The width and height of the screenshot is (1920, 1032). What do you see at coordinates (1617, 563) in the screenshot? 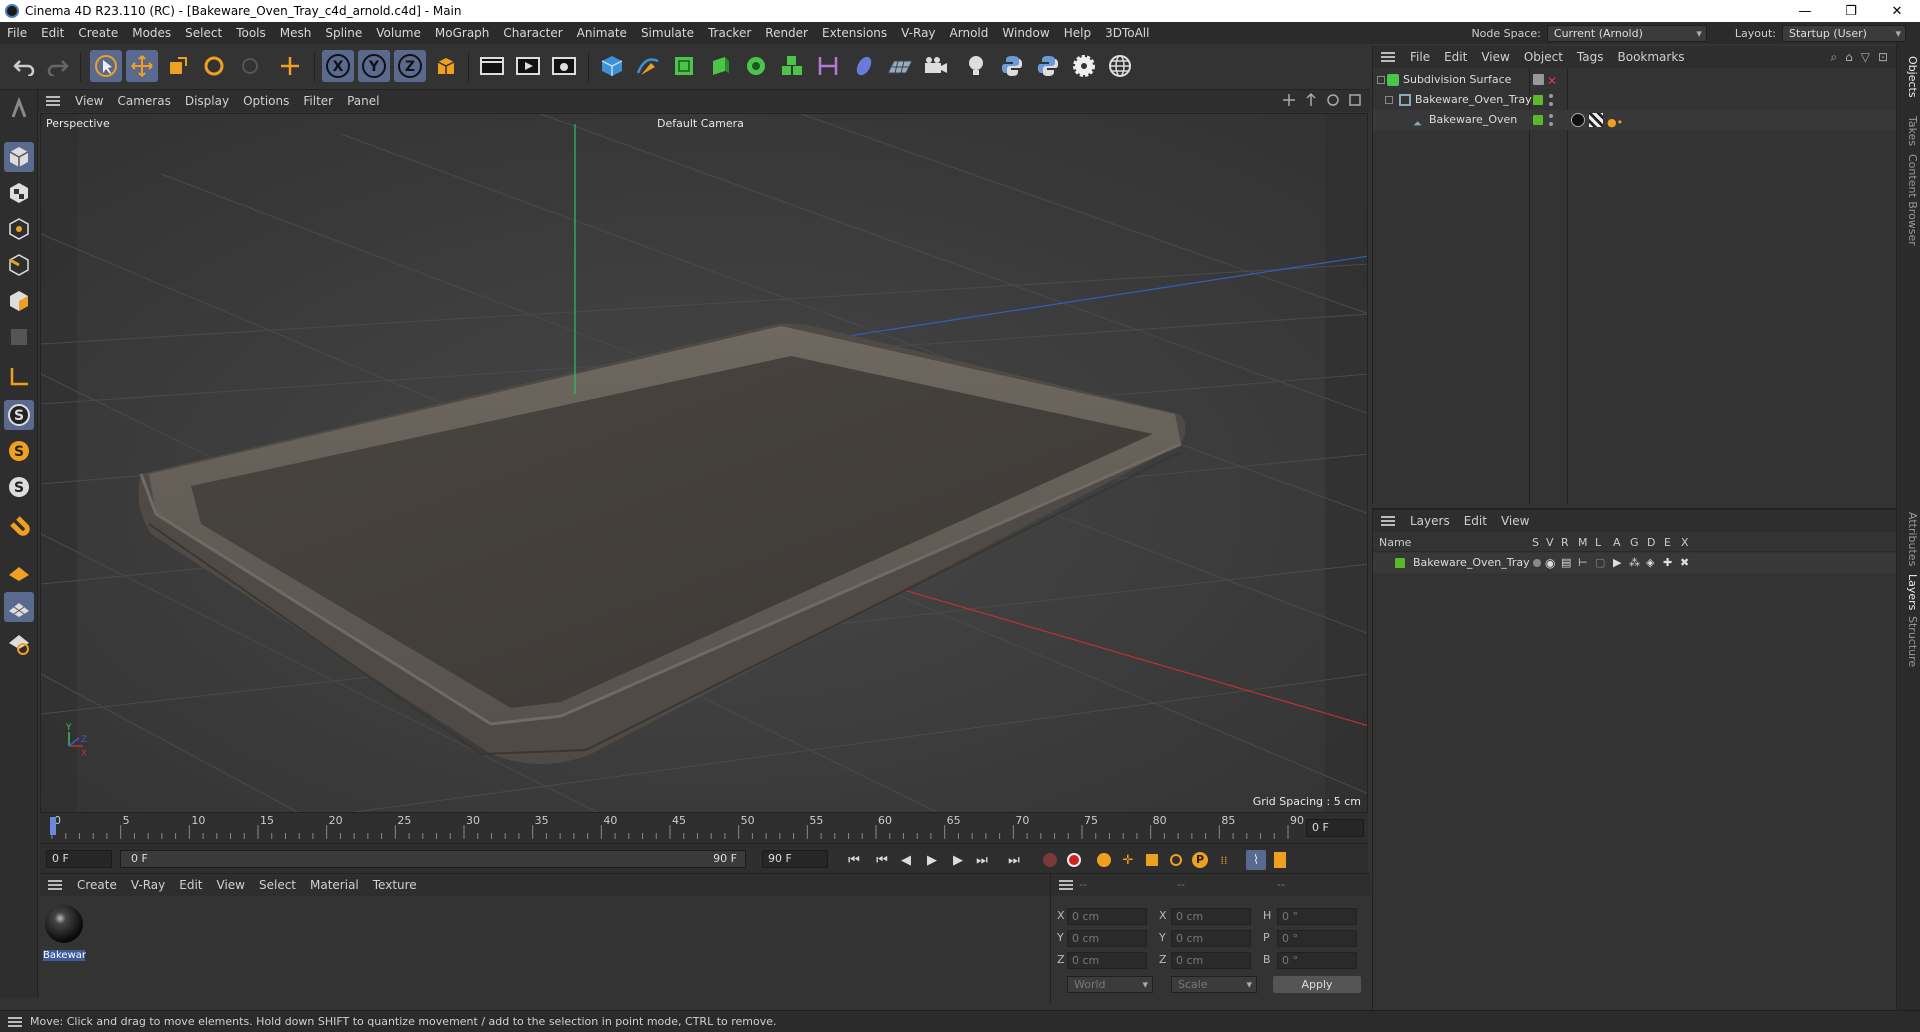
I see `layer-animation-icon: ▶` at bounding box center [1617, 563].